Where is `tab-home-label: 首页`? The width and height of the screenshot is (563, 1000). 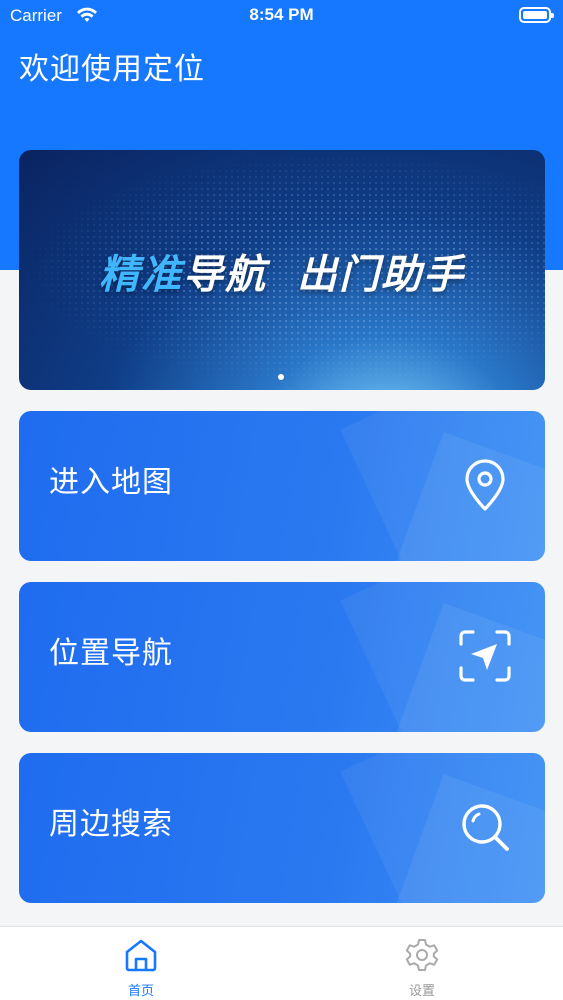 tab-home-label: 首页 is located at coordinates (140, 991).